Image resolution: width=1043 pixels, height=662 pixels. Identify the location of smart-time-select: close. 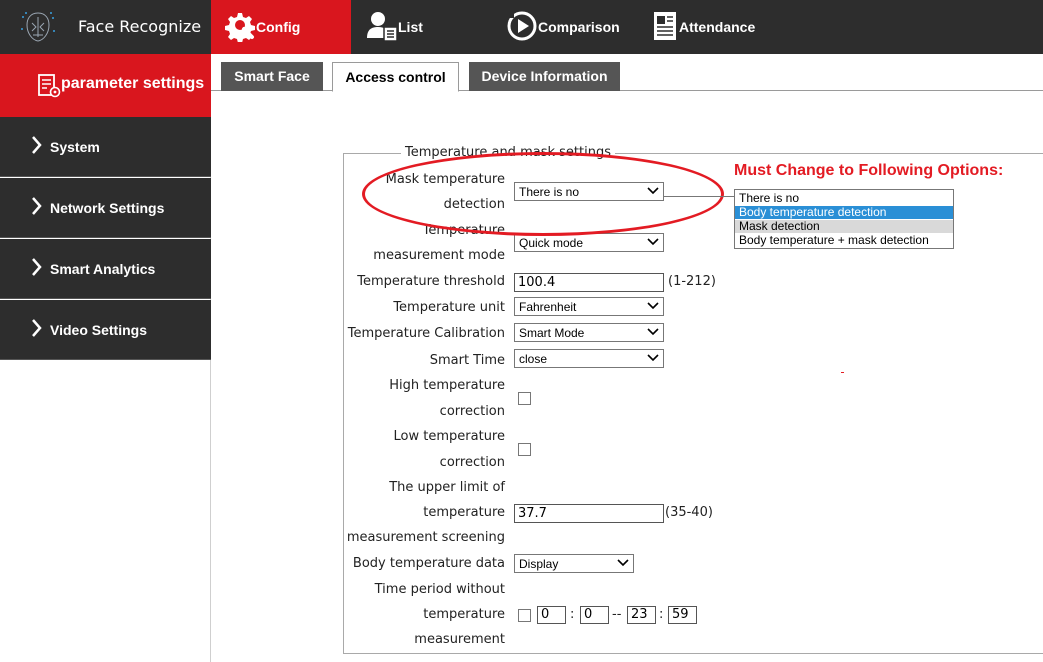
(589, 358).